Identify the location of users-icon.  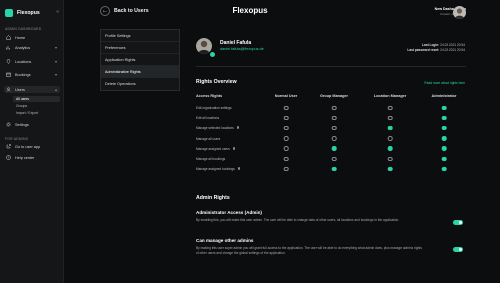
(8, 89).